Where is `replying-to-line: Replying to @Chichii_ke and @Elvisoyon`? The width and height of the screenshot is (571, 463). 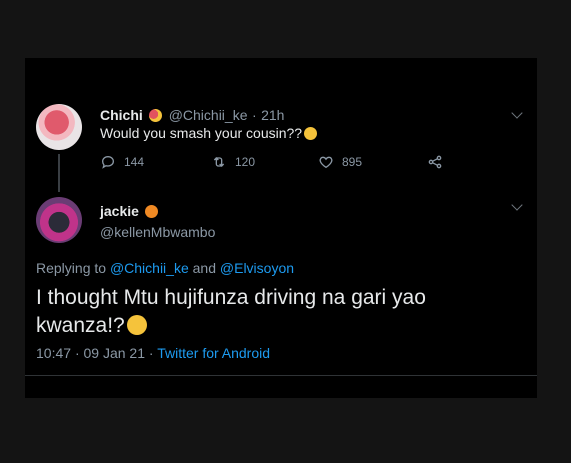 replying-to-line: Replying to @Chichii_ke and @Elvisoyon is located at coordinates (165, 268).